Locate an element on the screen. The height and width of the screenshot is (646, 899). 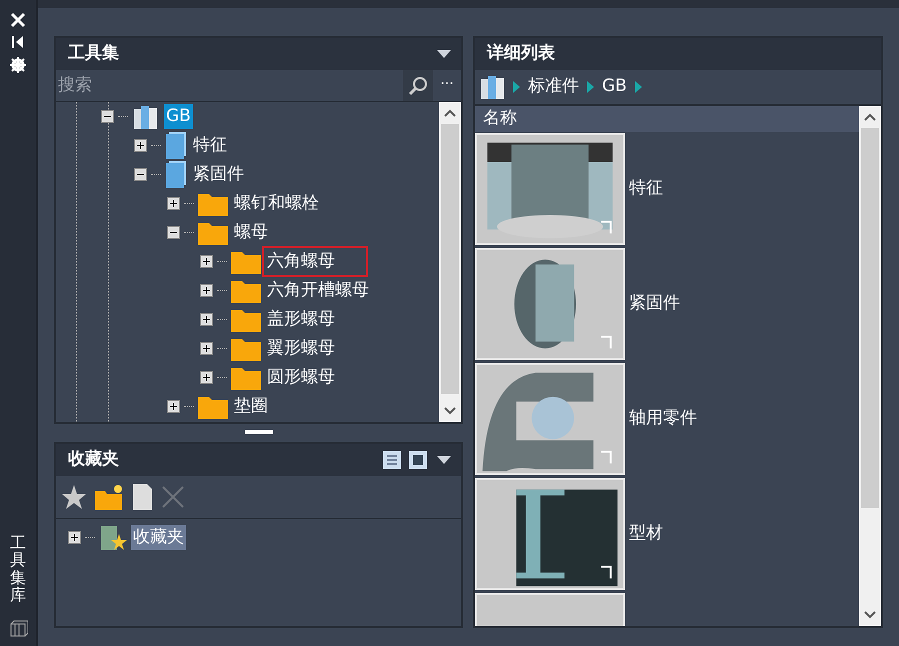
tree-item: 螺母 is located at coordinates (251, 233).